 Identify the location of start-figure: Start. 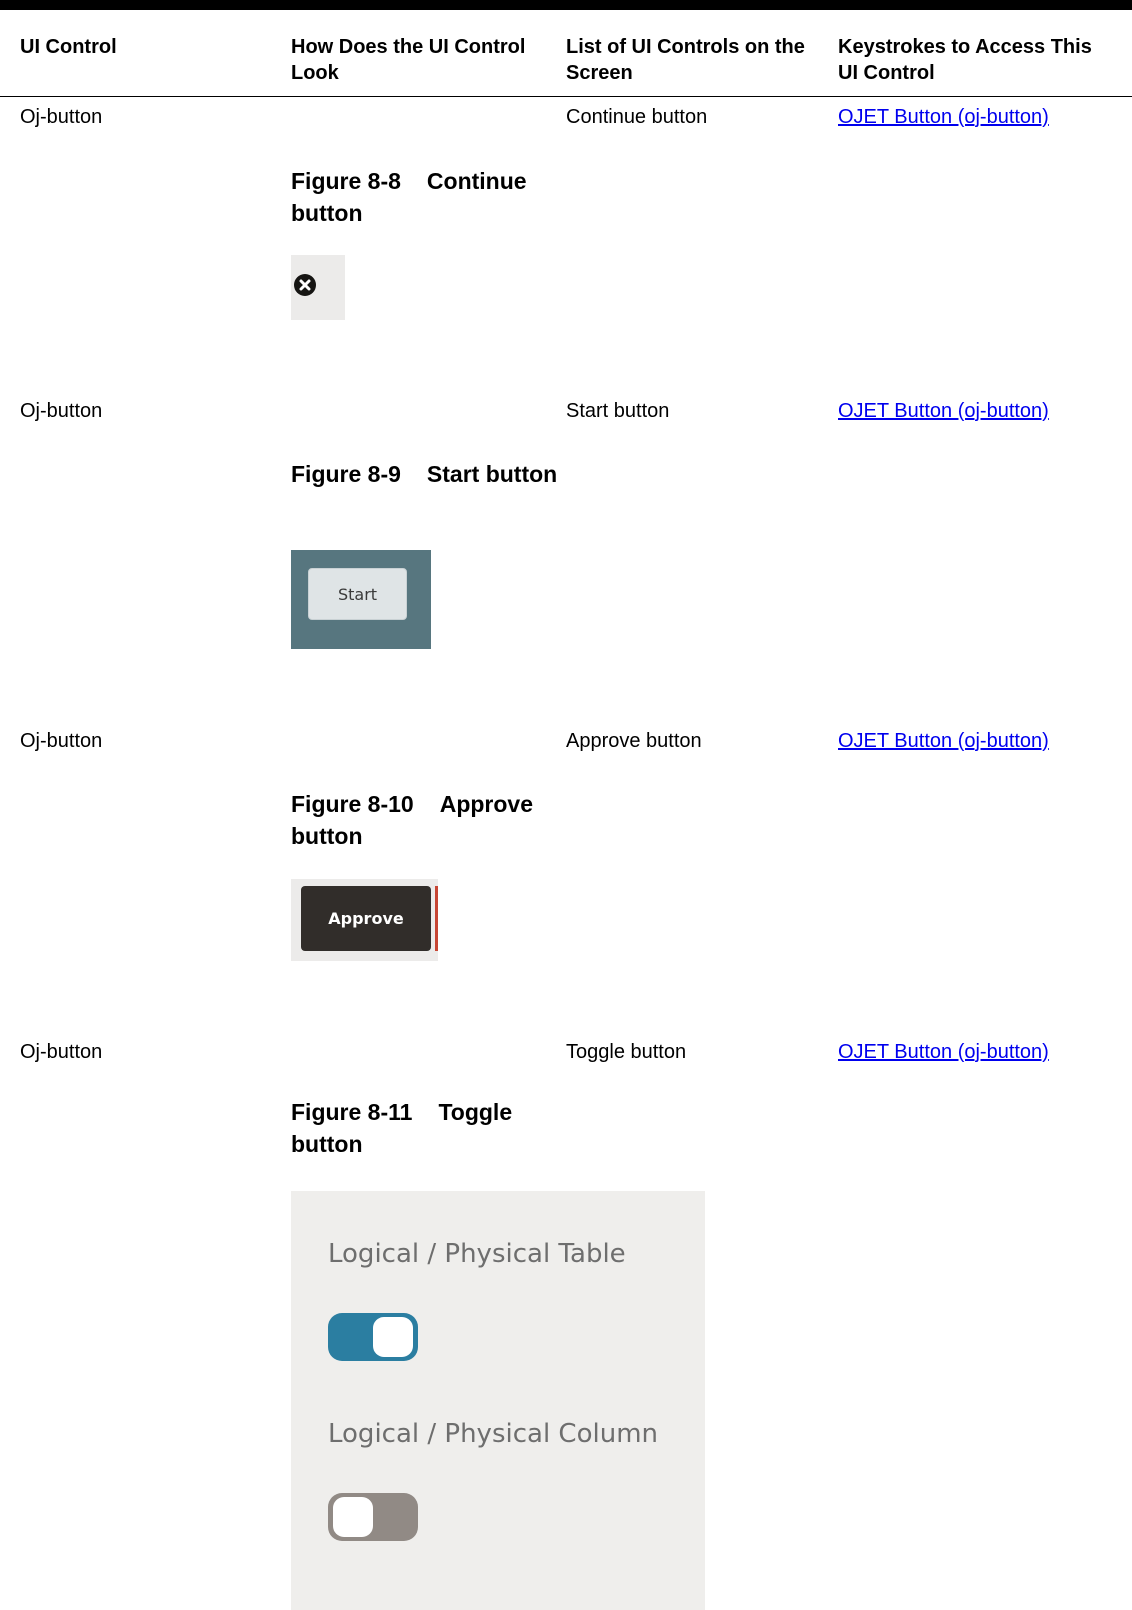
(361, 599).